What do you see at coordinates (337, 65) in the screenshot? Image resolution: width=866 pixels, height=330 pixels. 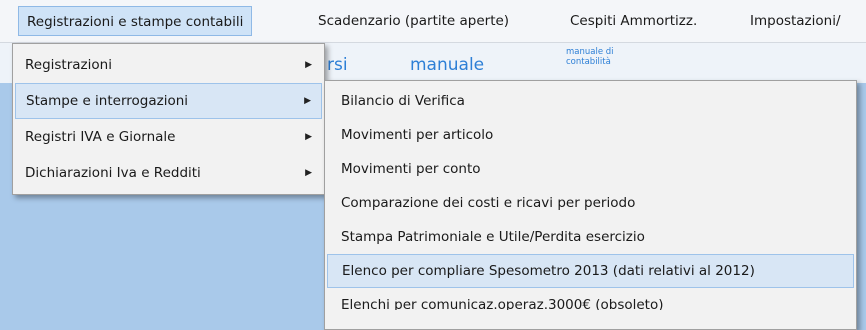 I see `partial-link: rsi` at bounding box center [337, 65].